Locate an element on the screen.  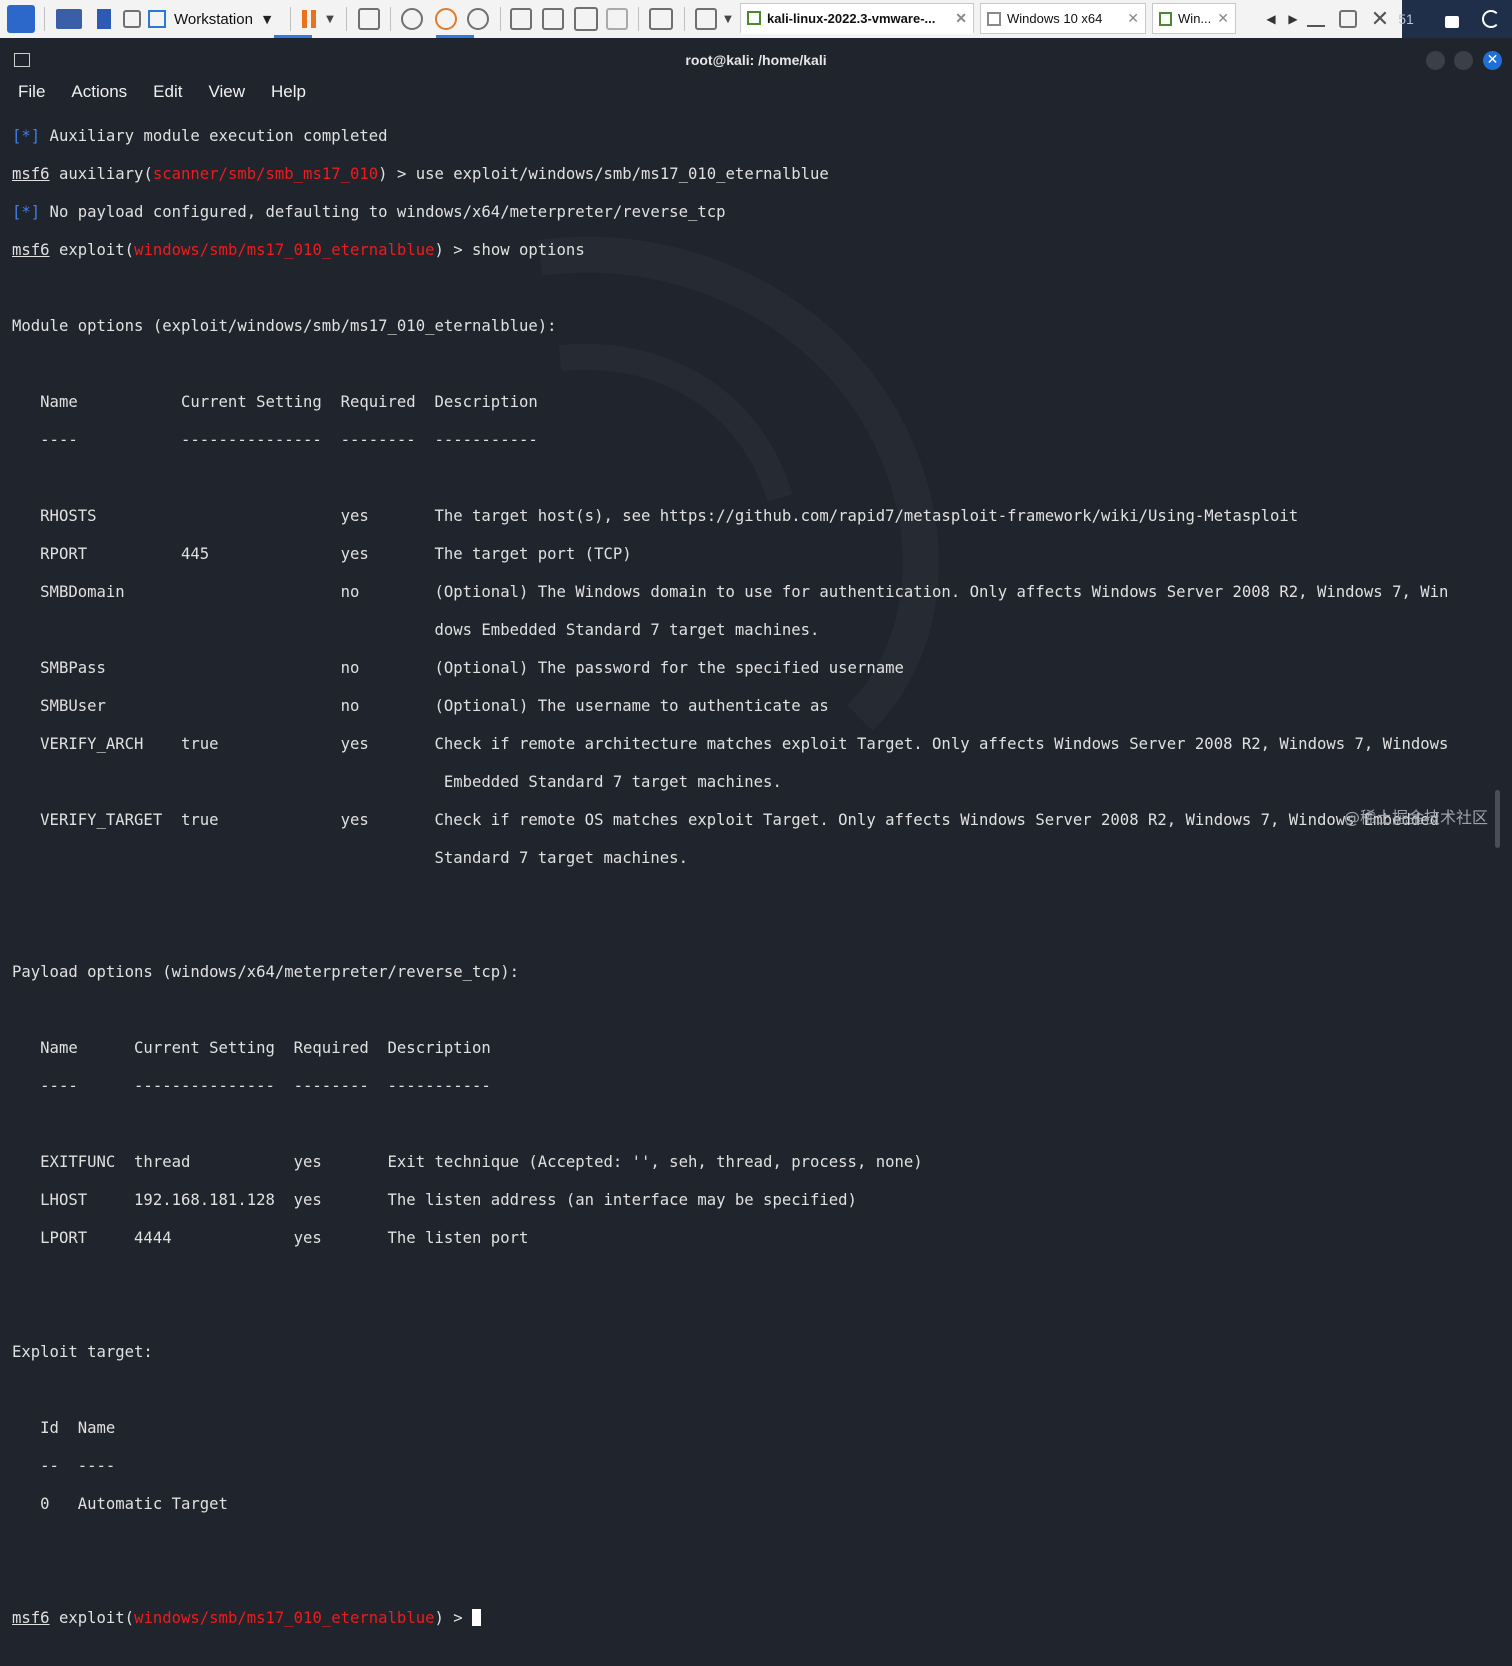
menu-file: File is located at coordinates (27, 95).